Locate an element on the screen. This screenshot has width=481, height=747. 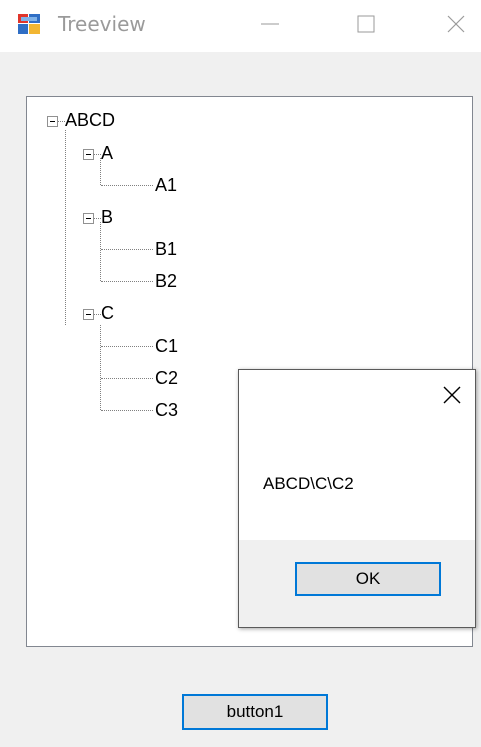
tree-node-b2: B2 is located at coordinates (166, 281).